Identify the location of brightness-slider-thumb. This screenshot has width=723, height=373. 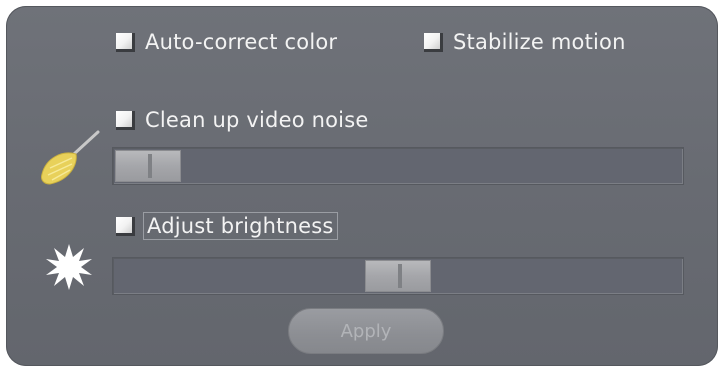
(398, 276).